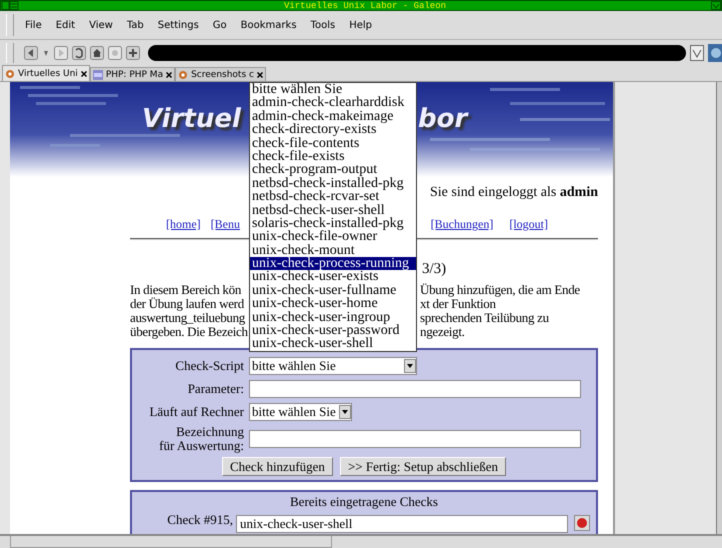  What do you see at coordinates (10, 5) in the screenshot?
I see `window-menu-icon` at bounding box center [10, 5].